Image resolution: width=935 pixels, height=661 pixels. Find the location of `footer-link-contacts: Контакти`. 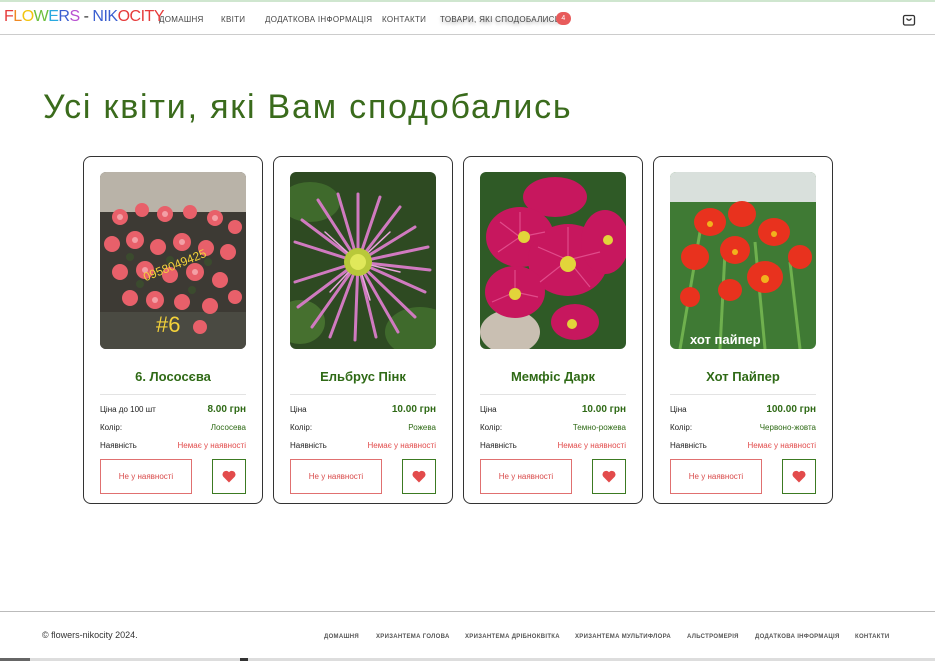

footer-link-contacts: Контакти is located at coordinates (872, 637).